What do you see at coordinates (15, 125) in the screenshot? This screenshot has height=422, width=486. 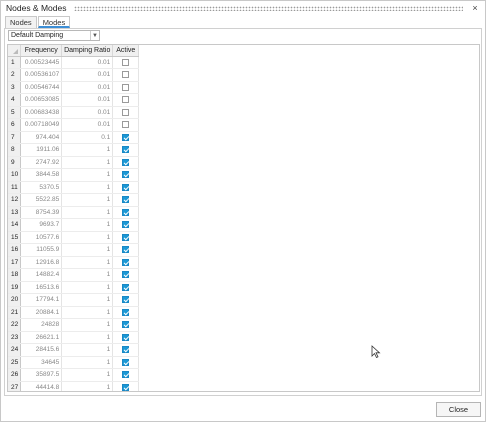 I see `row-number: 6` at bounding box center [15, 125].